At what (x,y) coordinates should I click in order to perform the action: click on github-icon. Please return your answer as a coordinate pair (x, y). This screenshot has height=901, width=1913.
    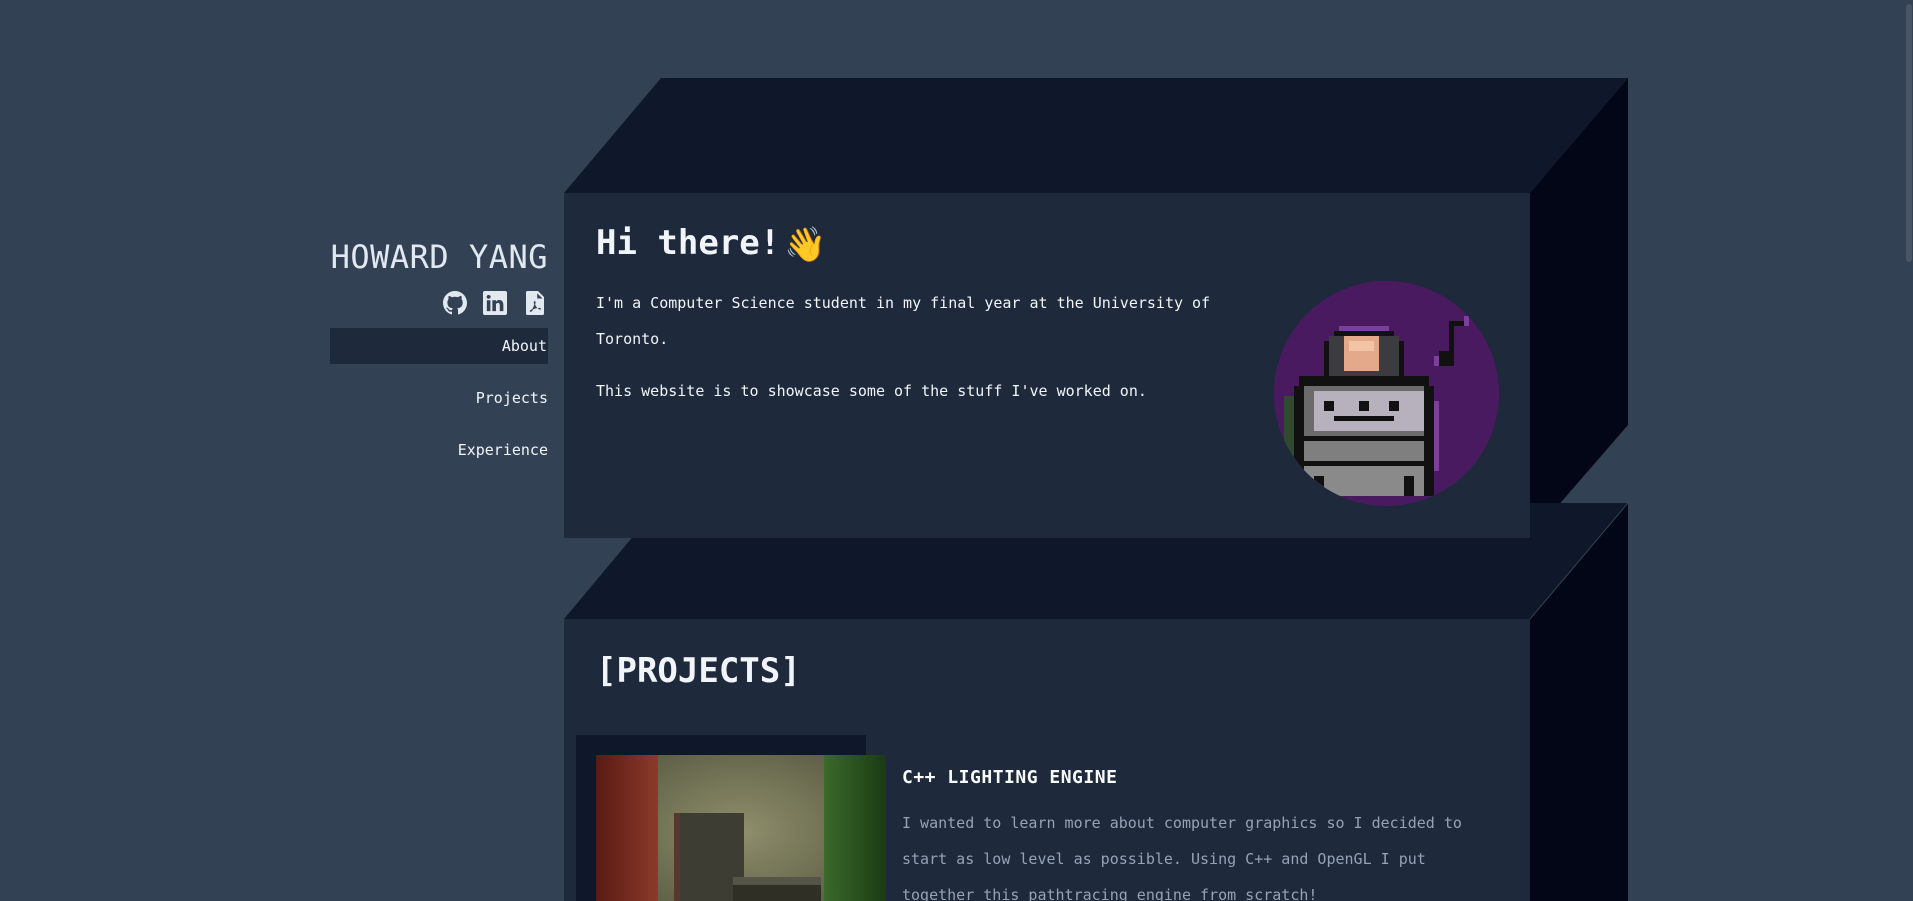
    Looking at the image, I should click on (455, 303).